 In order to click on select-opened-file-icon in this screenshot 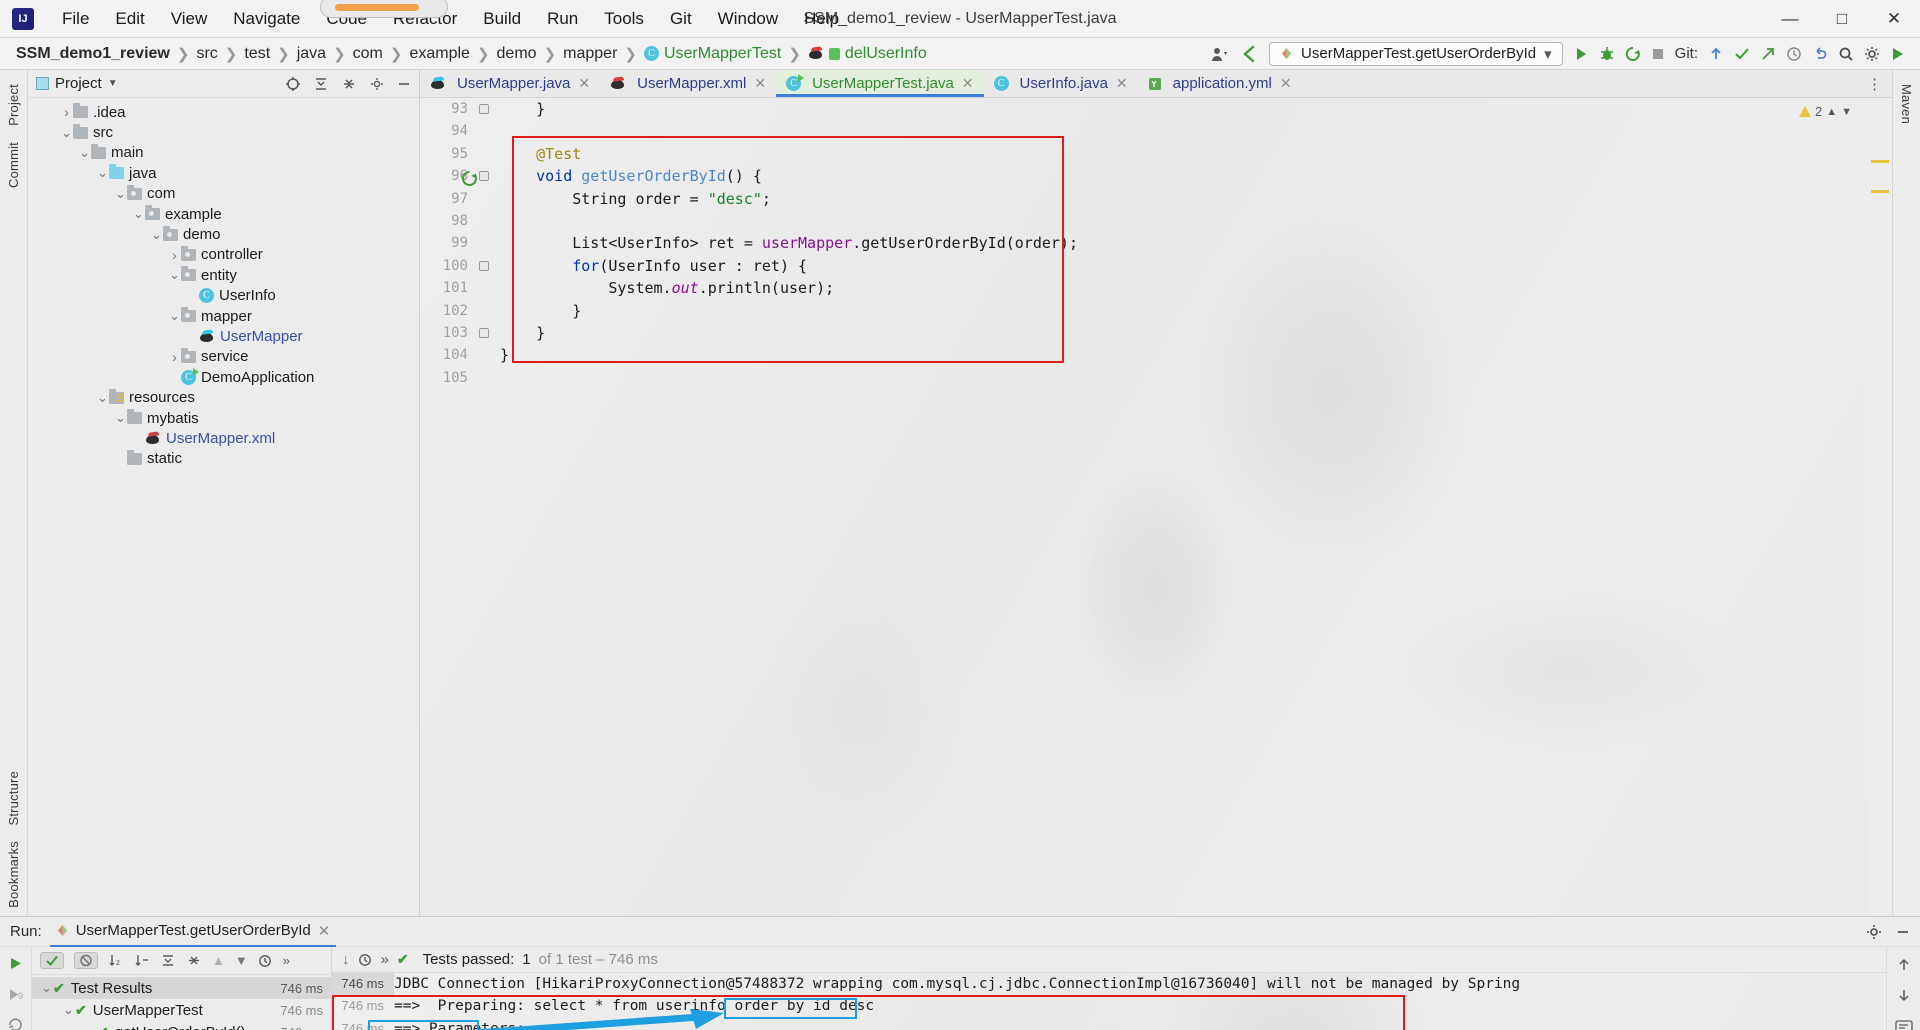, I will do `click(293, 84)`.